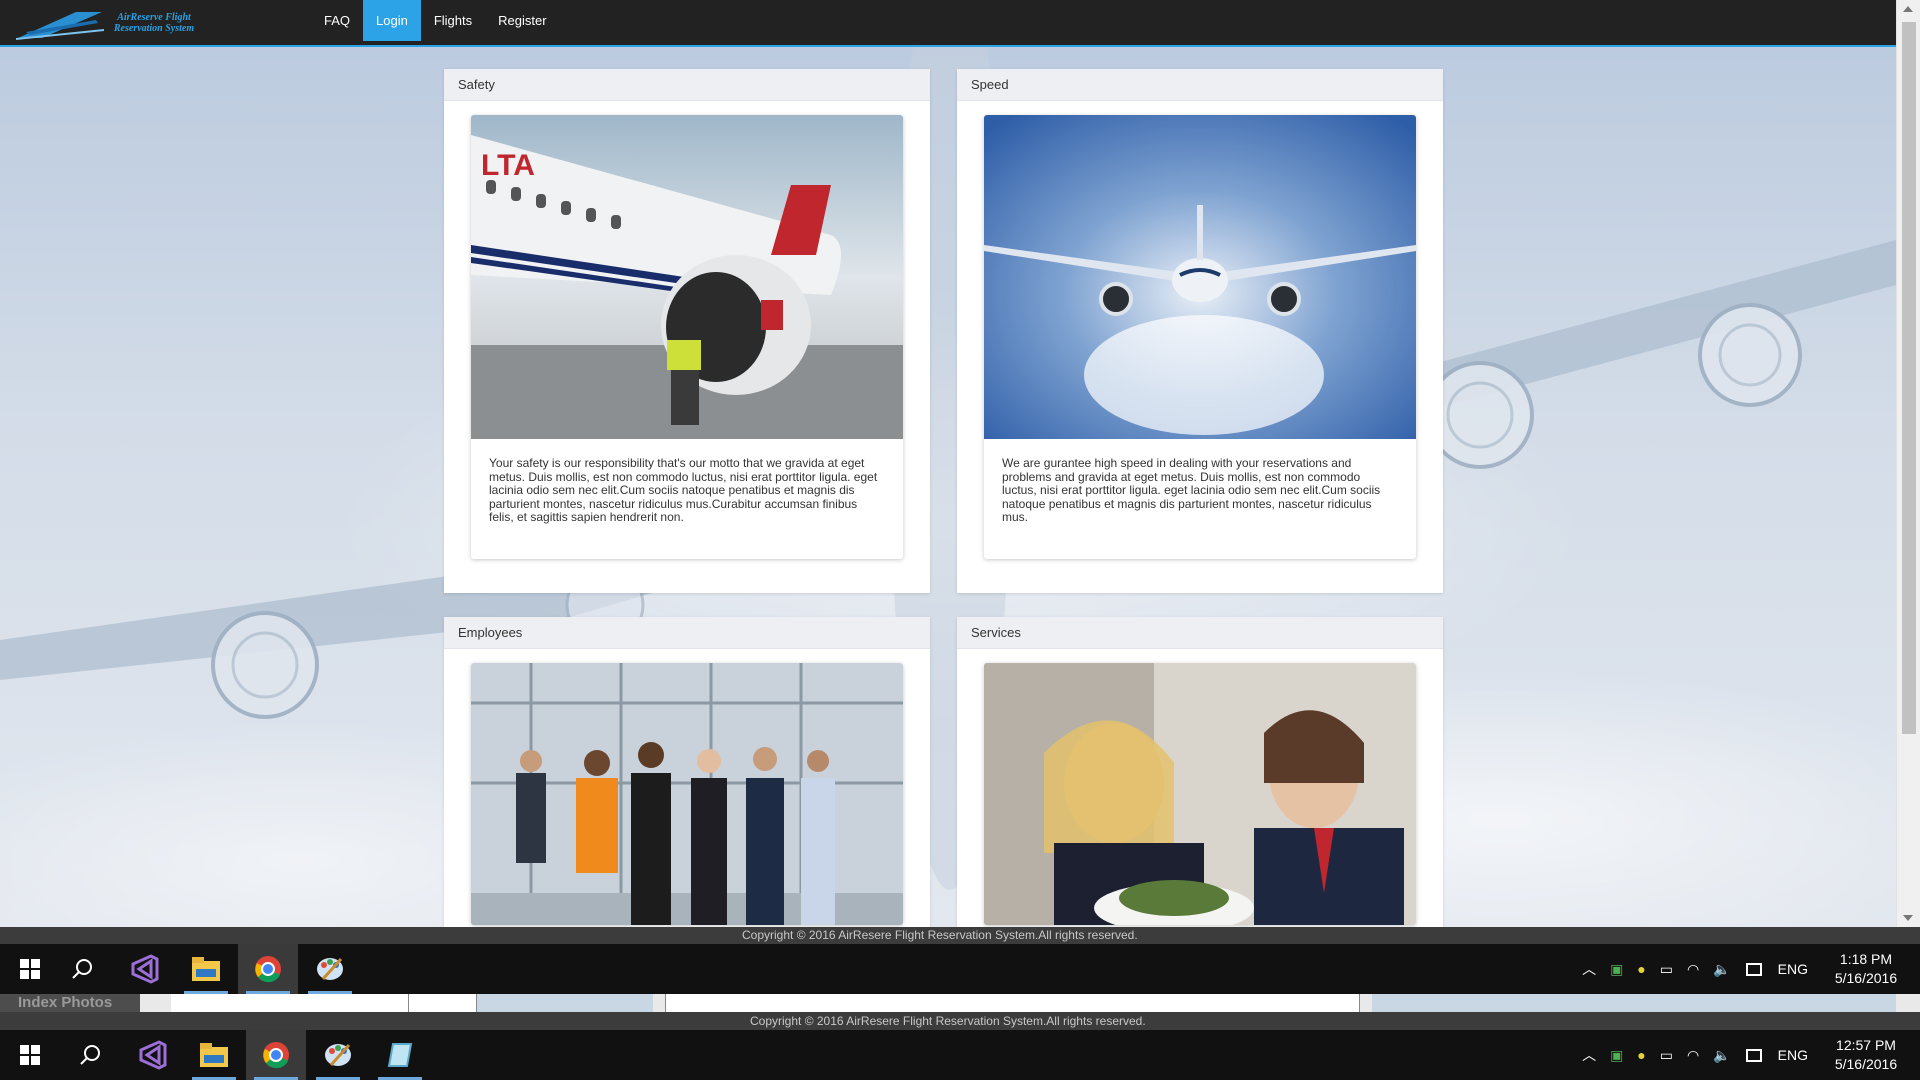  I want to click on scroll-up-arrow-icon, so click(1908, 9).